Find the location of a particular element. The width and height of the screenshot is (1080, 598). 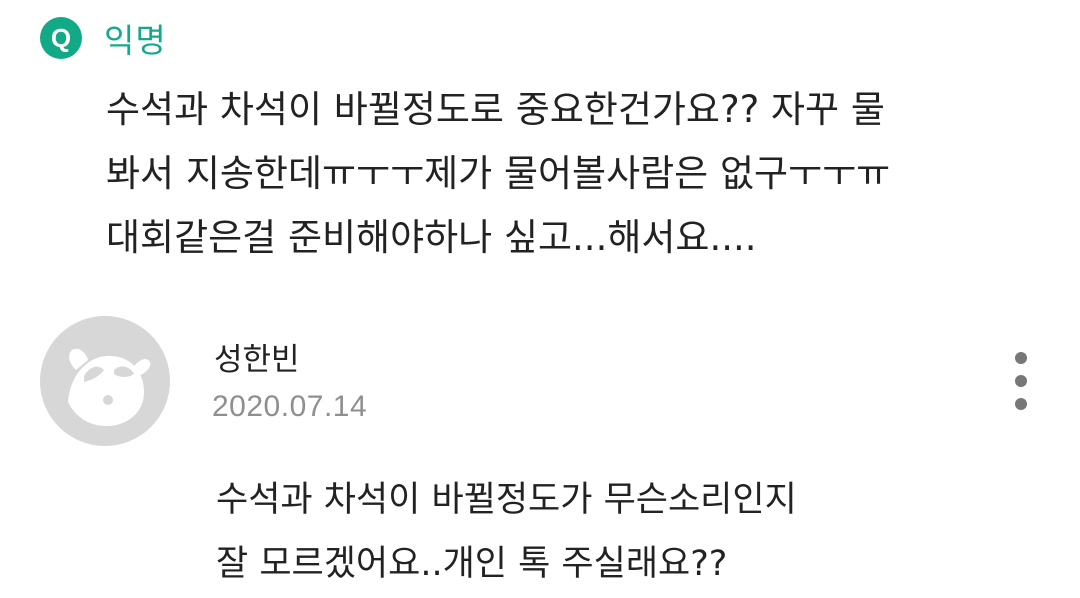

question-badge-icon: Q is located at coordinates (61, 38).